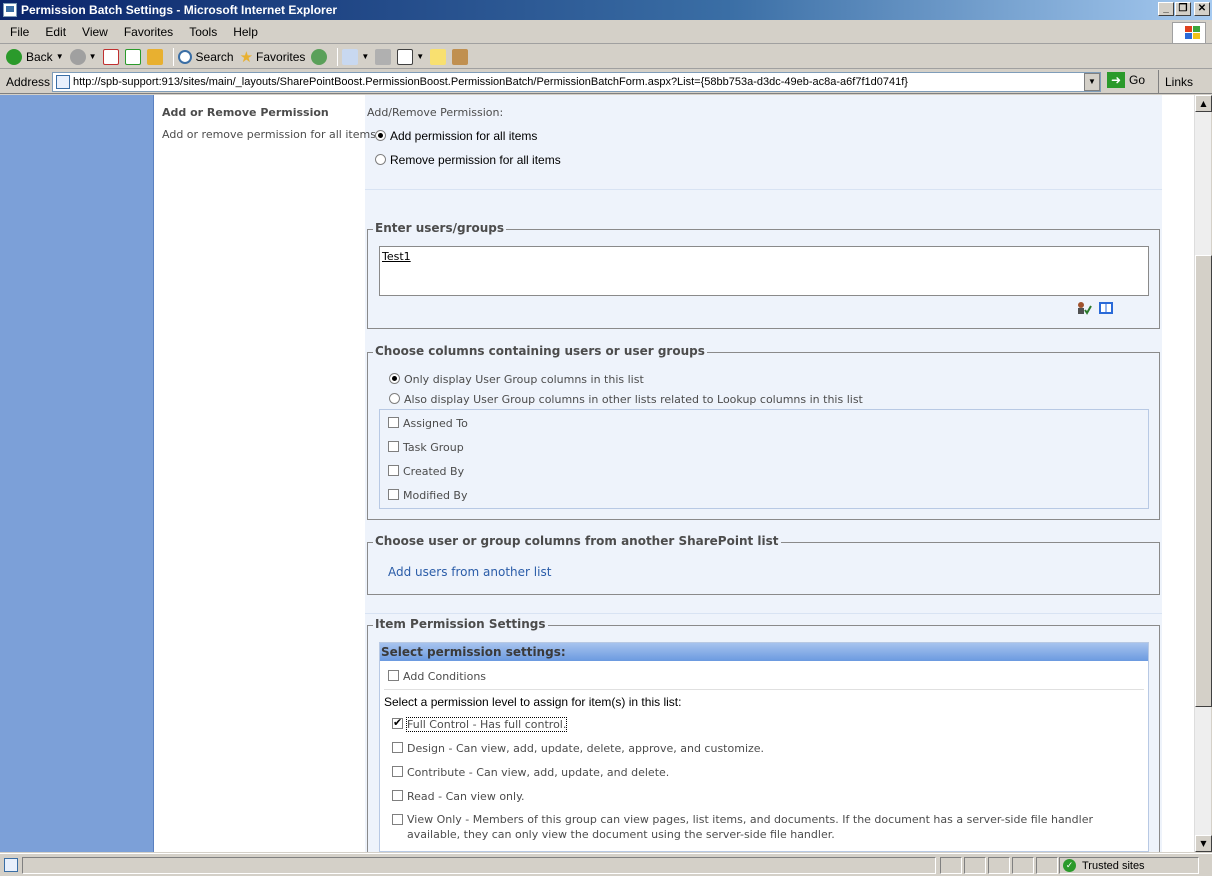  What do you see at coordinates (1113, 865) in the screenshot?
I see `zone-label: Trusted sites` at bounding box center [1113, 865].